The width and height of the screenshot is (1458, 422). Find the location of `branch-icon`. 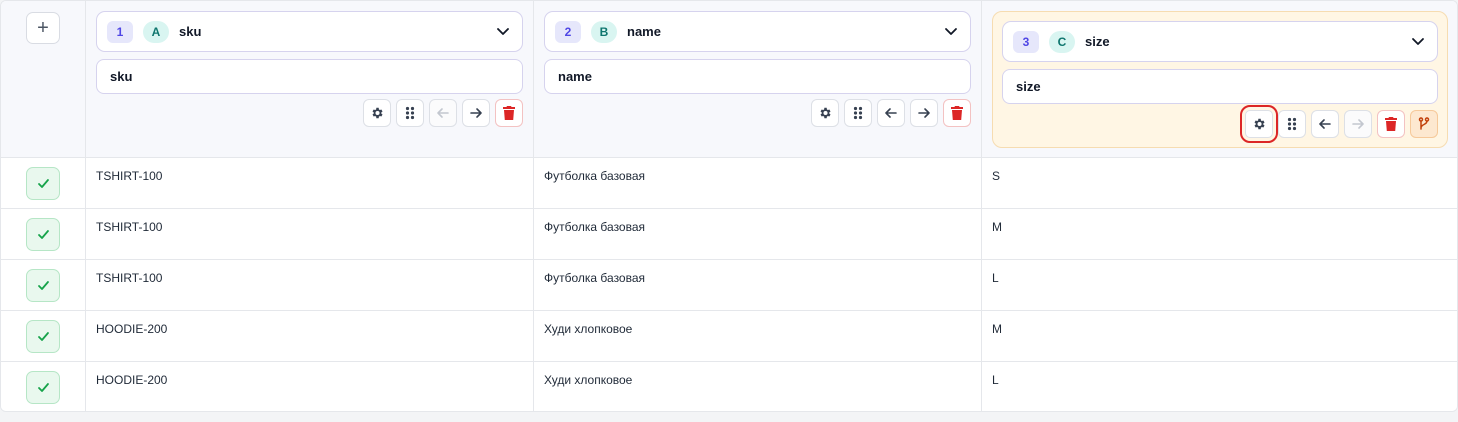

branch-icon is located at coordinates (1424, 123).